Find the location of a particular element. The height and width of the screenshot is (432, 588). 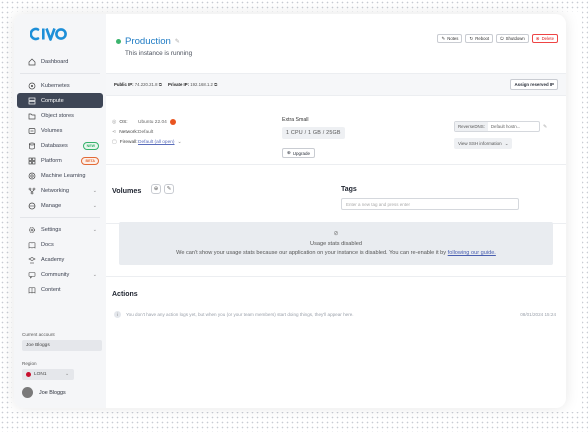

add-volume-button: ⊕ is located at coordinates (156, 189).